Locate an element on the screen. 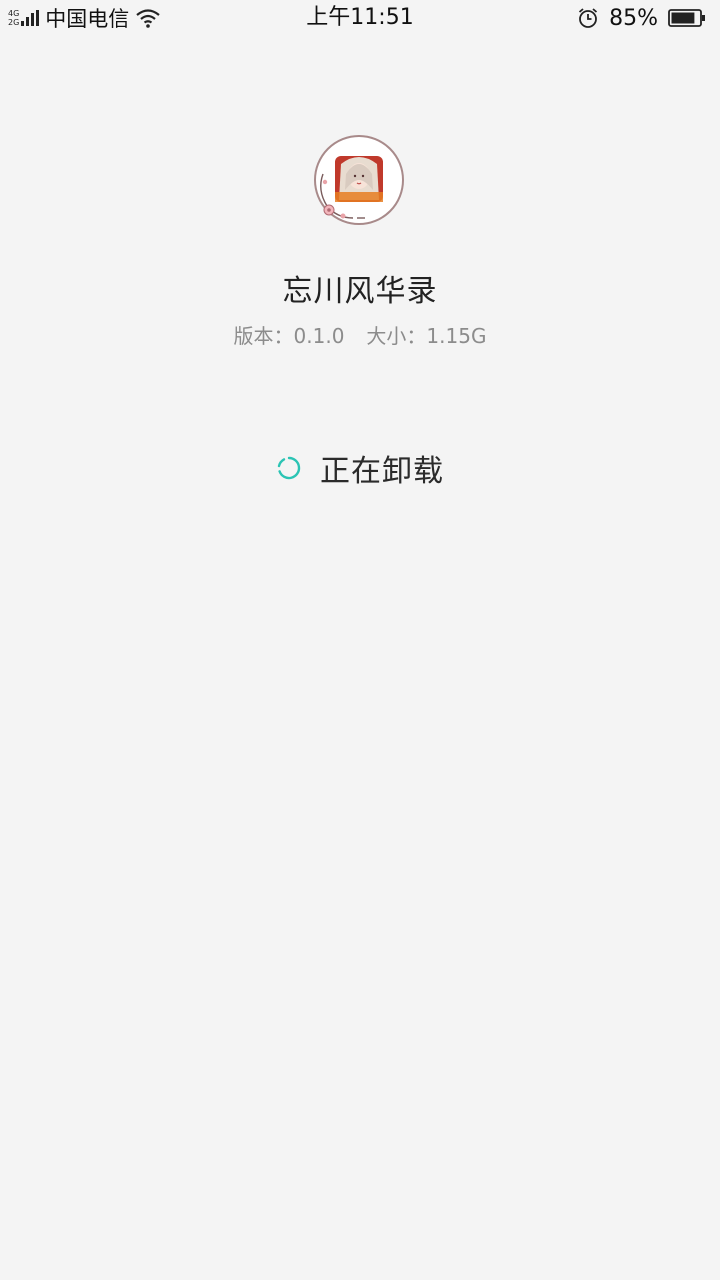 The width and height of the screenshot is (720, 1280). uninstall-progress: 正在卸载 is located at coordinates (360, 468).